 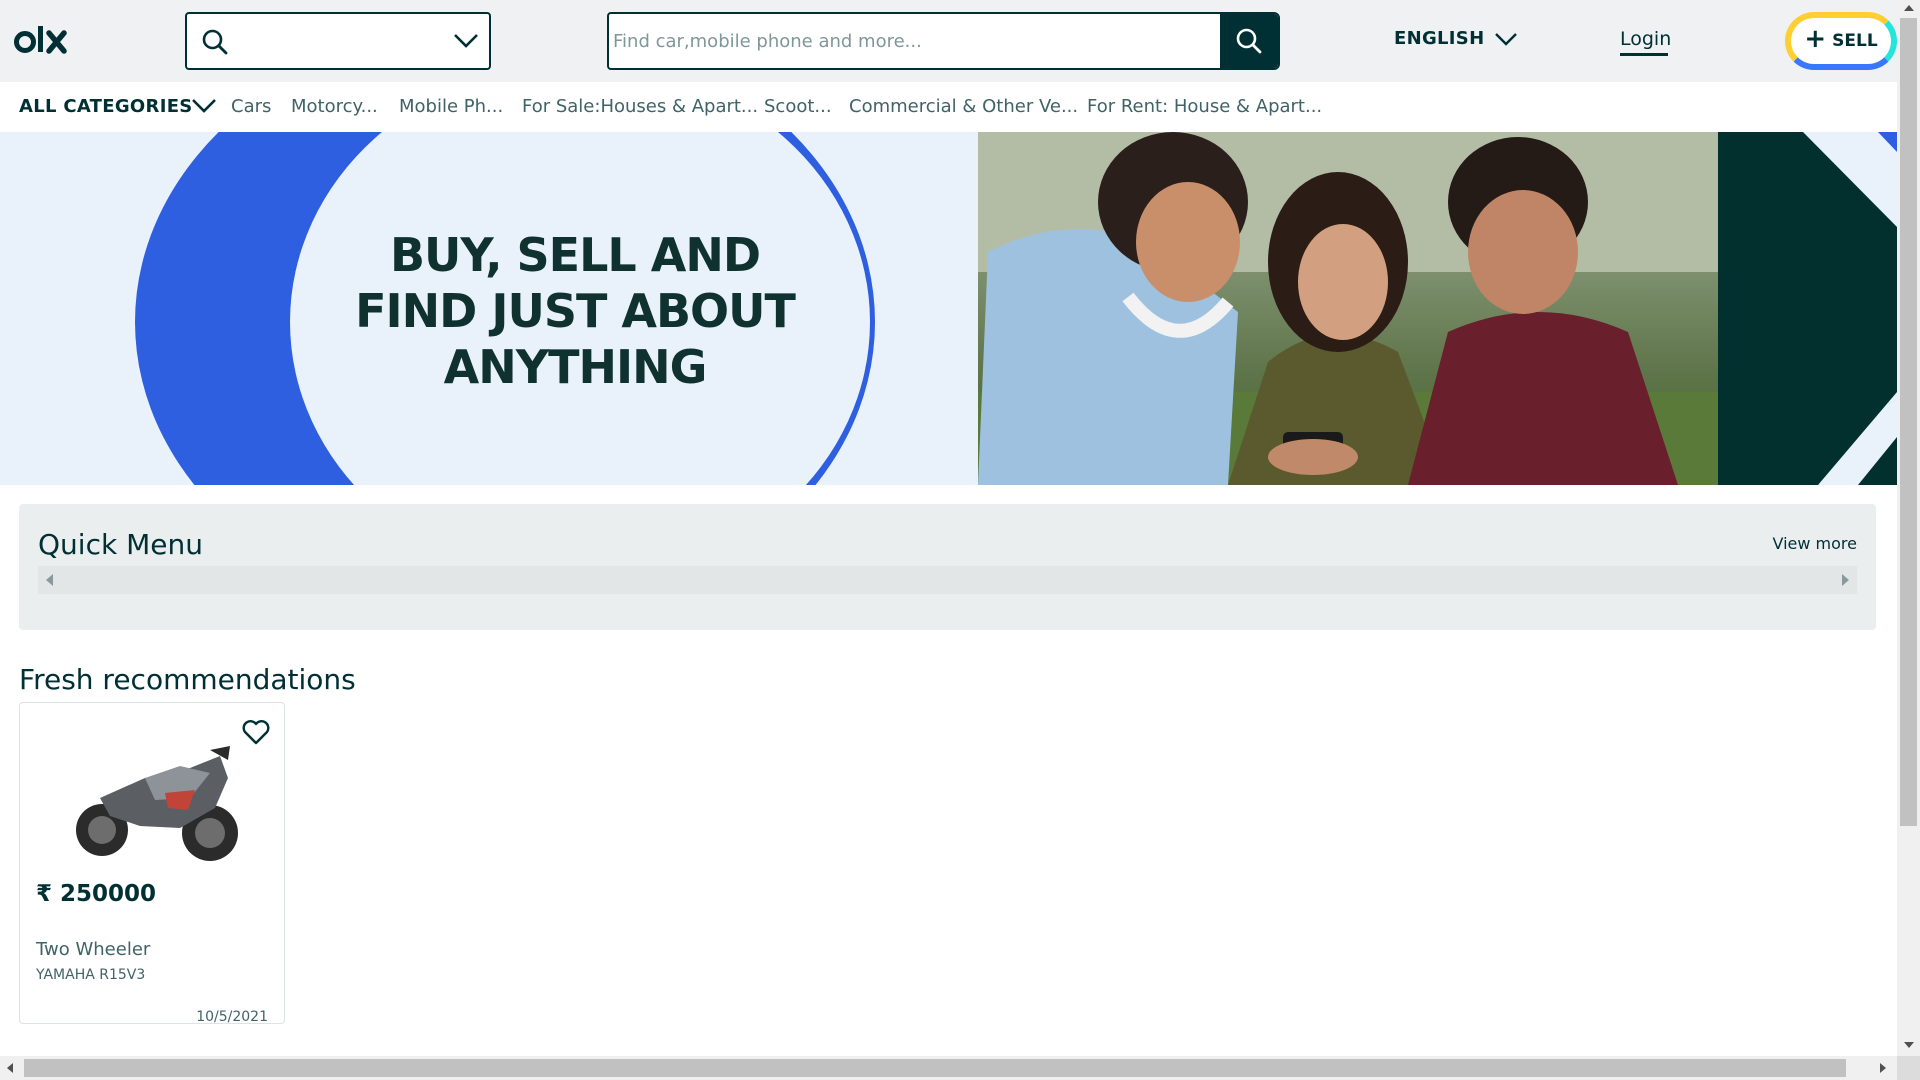 I want to click on vertical-scrollbar, so click(x=1908, y=528).